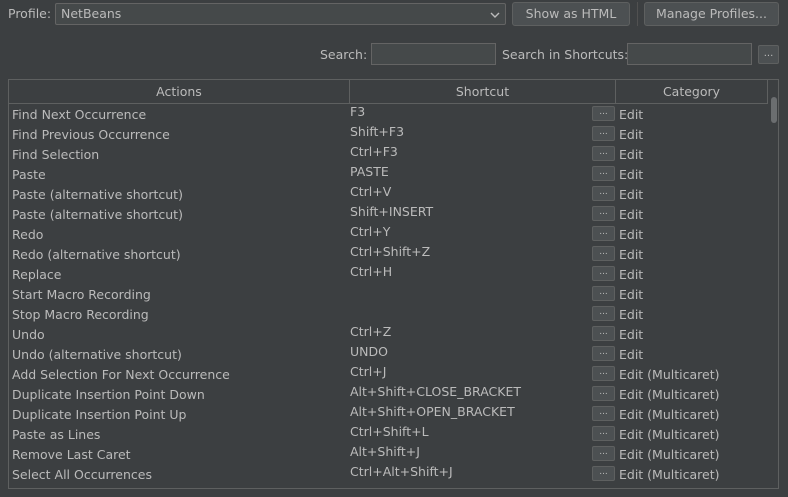 This screenshot has height=497, width=788. Describe the element at coordinates (391, 214) in the screenshot. I see `shortcut-cell: Shift+INSERT` at that location.